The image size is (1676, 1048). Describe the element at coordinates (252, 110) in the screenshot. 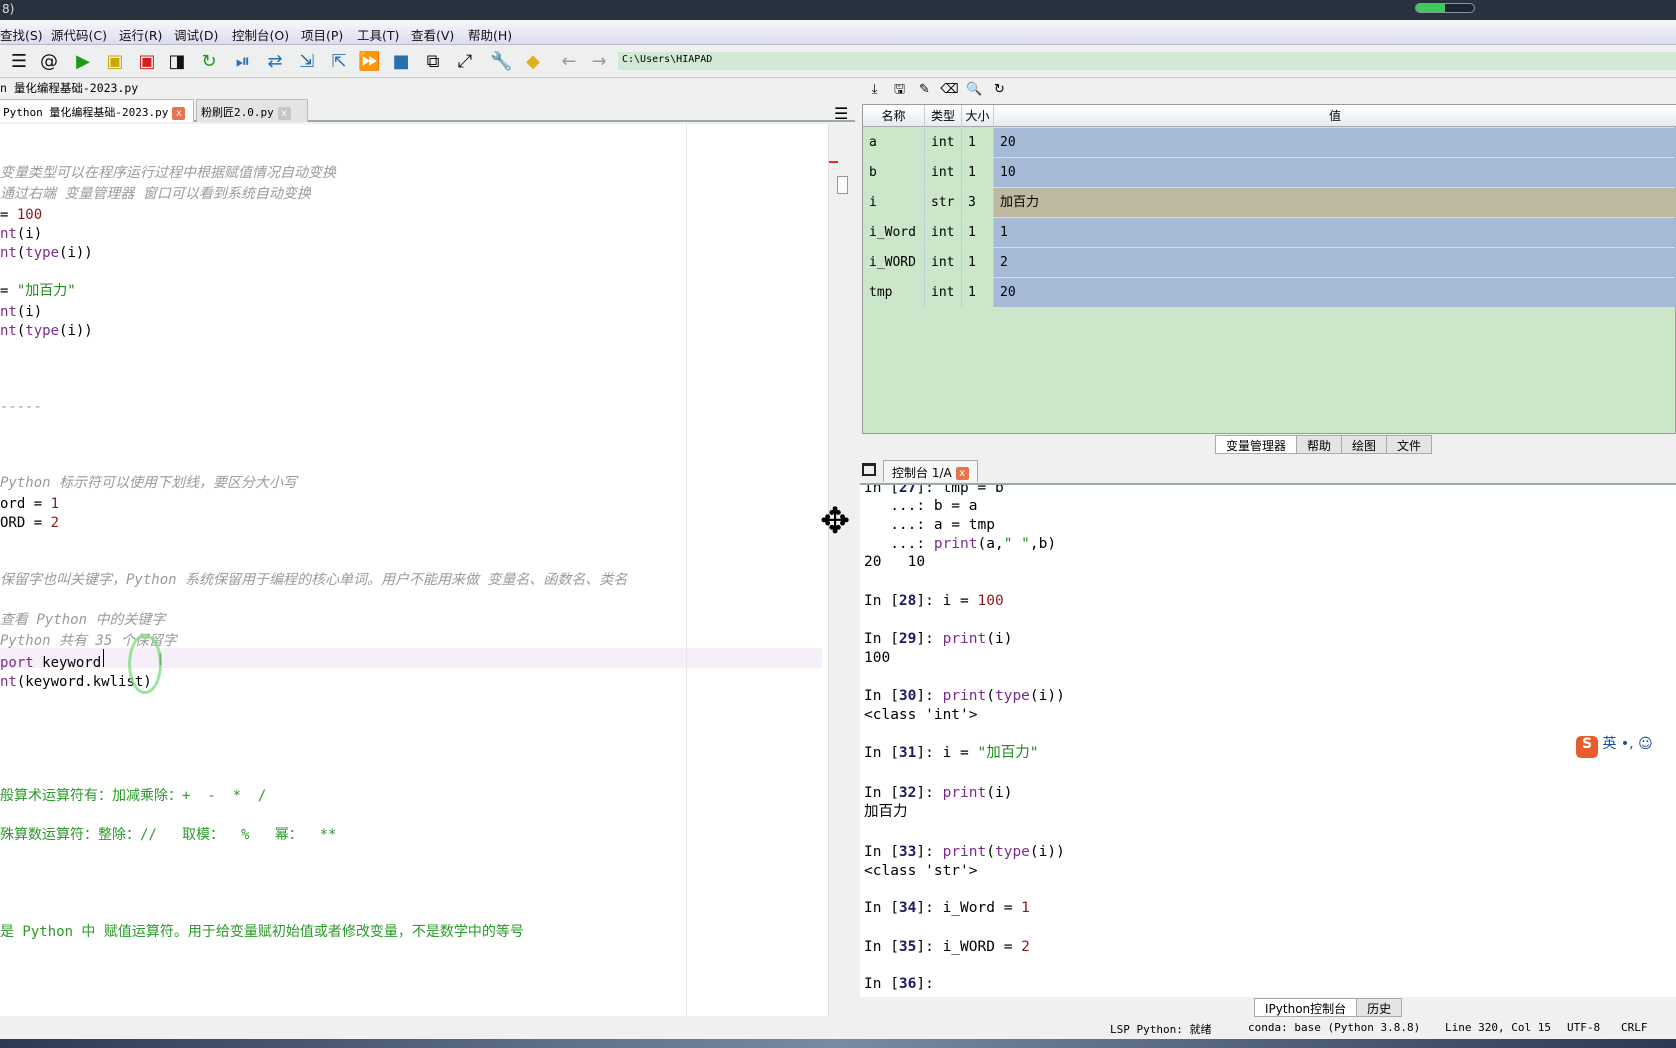

I see `tab-editor-file-2: 粉刷匠2.0.py x` at that location.